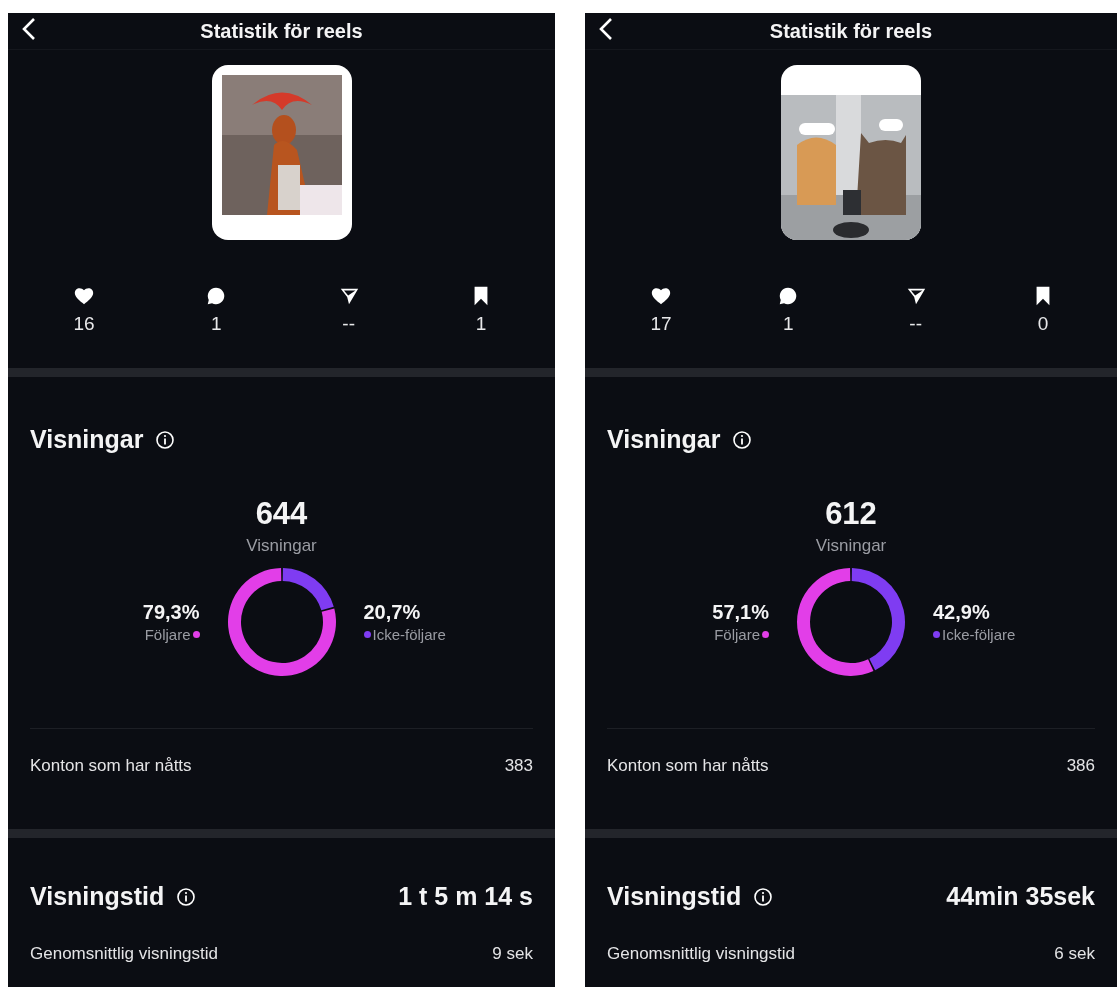 The width and height of the screenshot is (1117, 987). What do you see at coordinates (1020, 896) in the screenshot?
I see `watch-time-value: 44min 35sek` at bounding box center [1020, 896].